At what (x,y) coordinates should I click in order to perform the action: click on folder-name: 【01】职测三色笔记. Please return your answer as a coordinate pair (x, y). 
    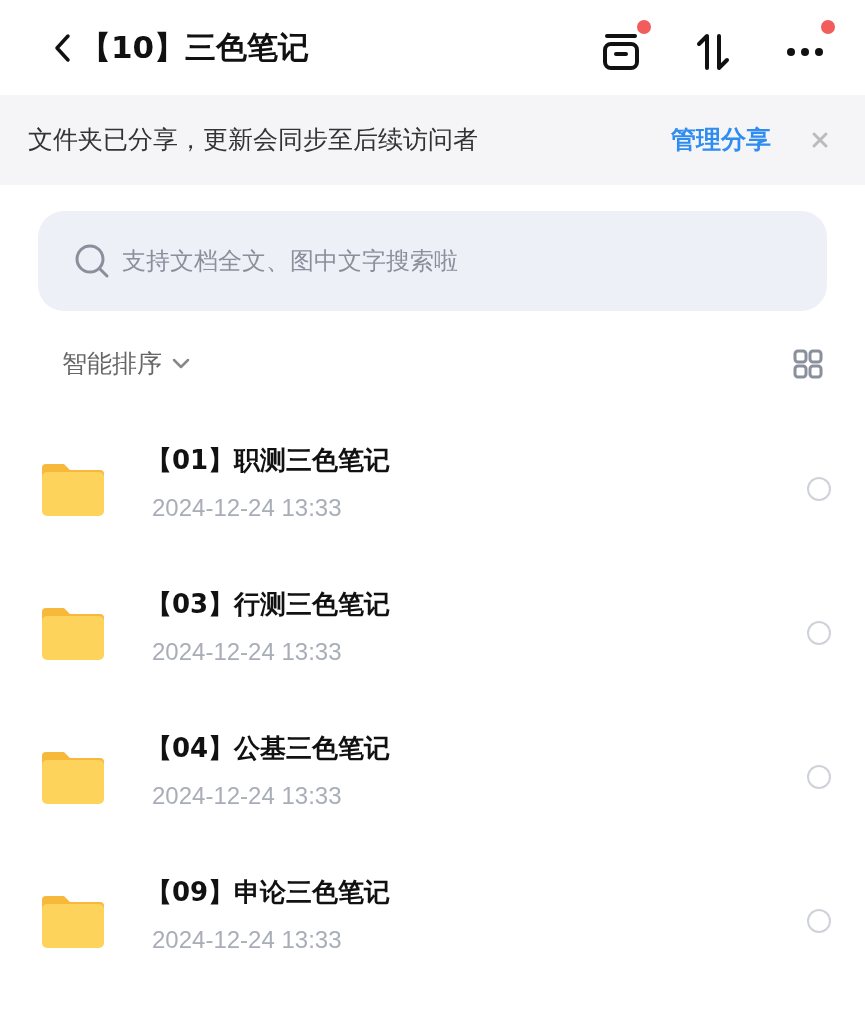
    Looking at the image, I should click on (268, 460).